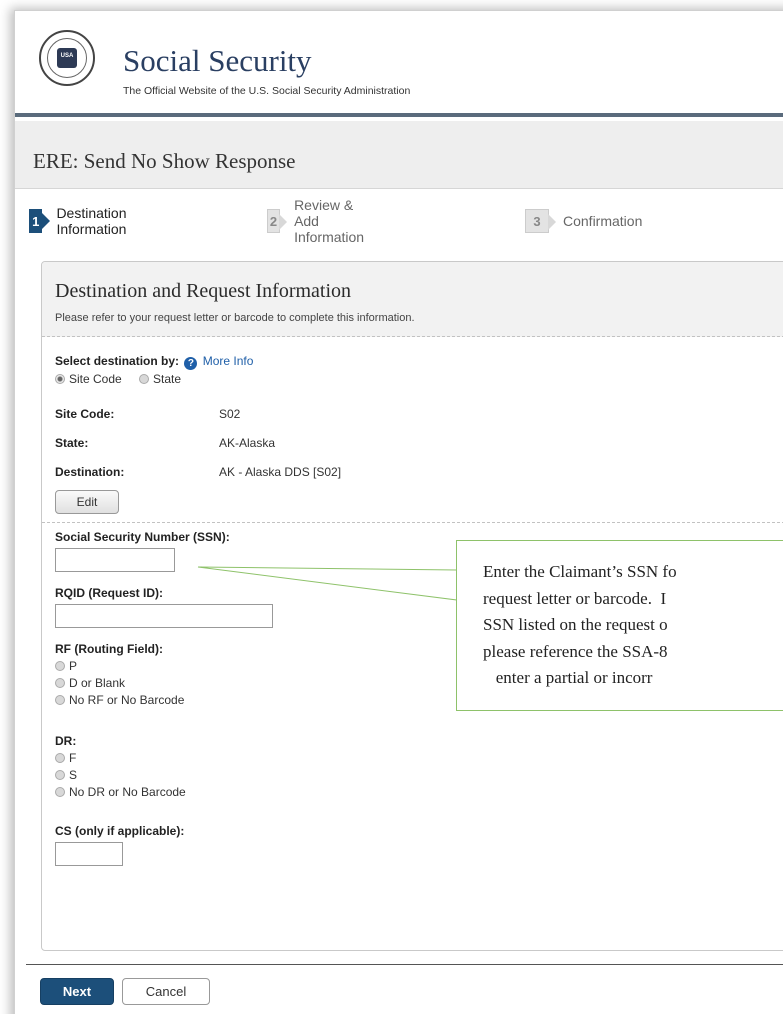 This screenshot has height=1014, width=783. Describe the element at coordinates (230, 414) in the screenshot. I see `site-code-value: S02` at that location.